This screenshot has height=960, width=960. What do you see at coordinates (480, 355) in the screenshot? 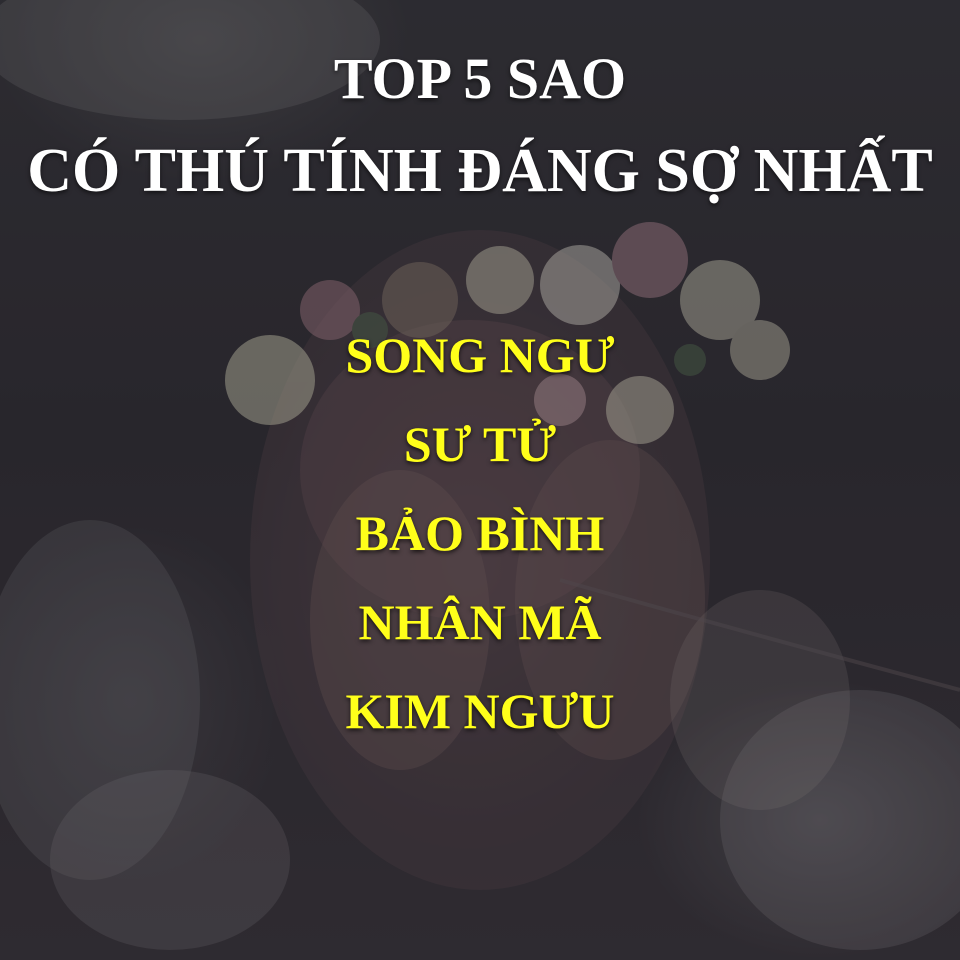
I see `zodiac-item-song-ngu: SONG NGƯ` at bounding box center [480, 355].